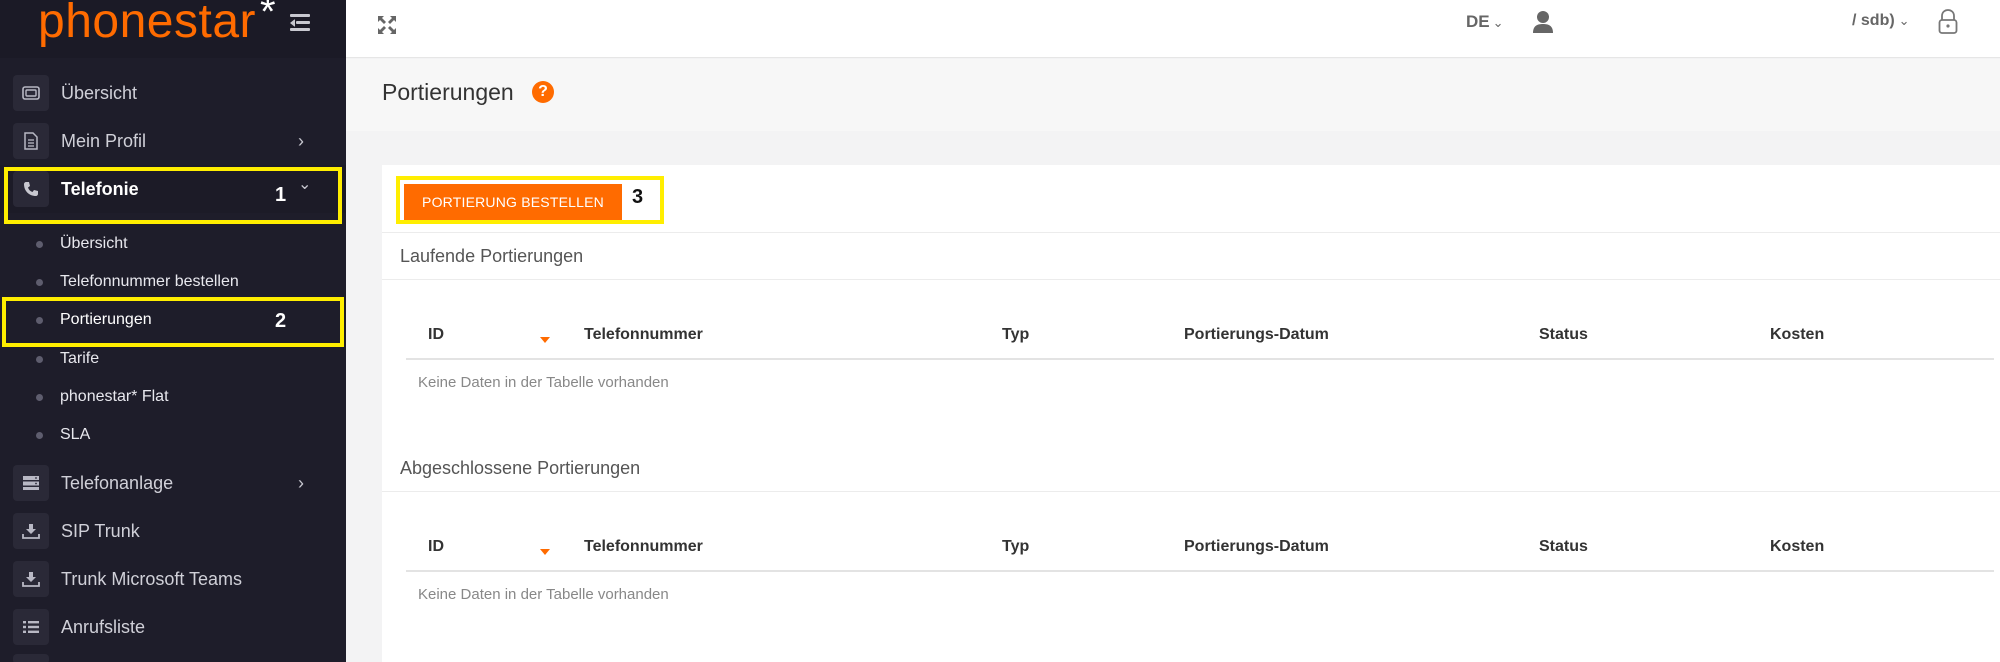 The image size is (2000, 662). What do you see at coordinates (100, 530) in the screenshot?
I see `sidebar-item-label: SIP Trunk` at bounding box center [100, 530].